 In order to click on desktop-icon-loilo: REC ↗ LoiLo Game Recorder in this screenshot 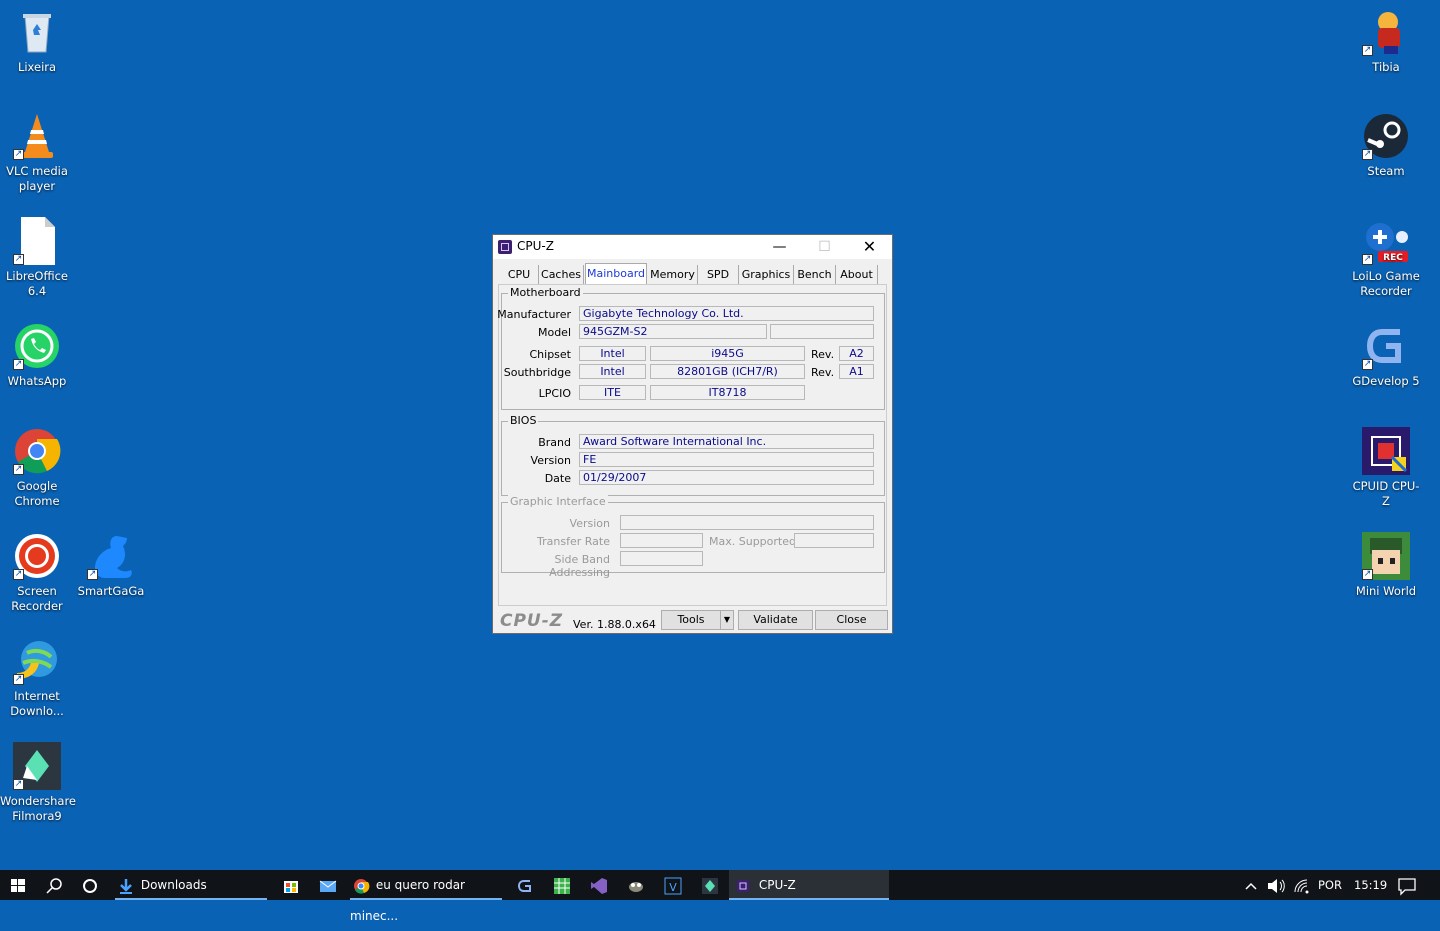, I will do `click(1386, 258)`.